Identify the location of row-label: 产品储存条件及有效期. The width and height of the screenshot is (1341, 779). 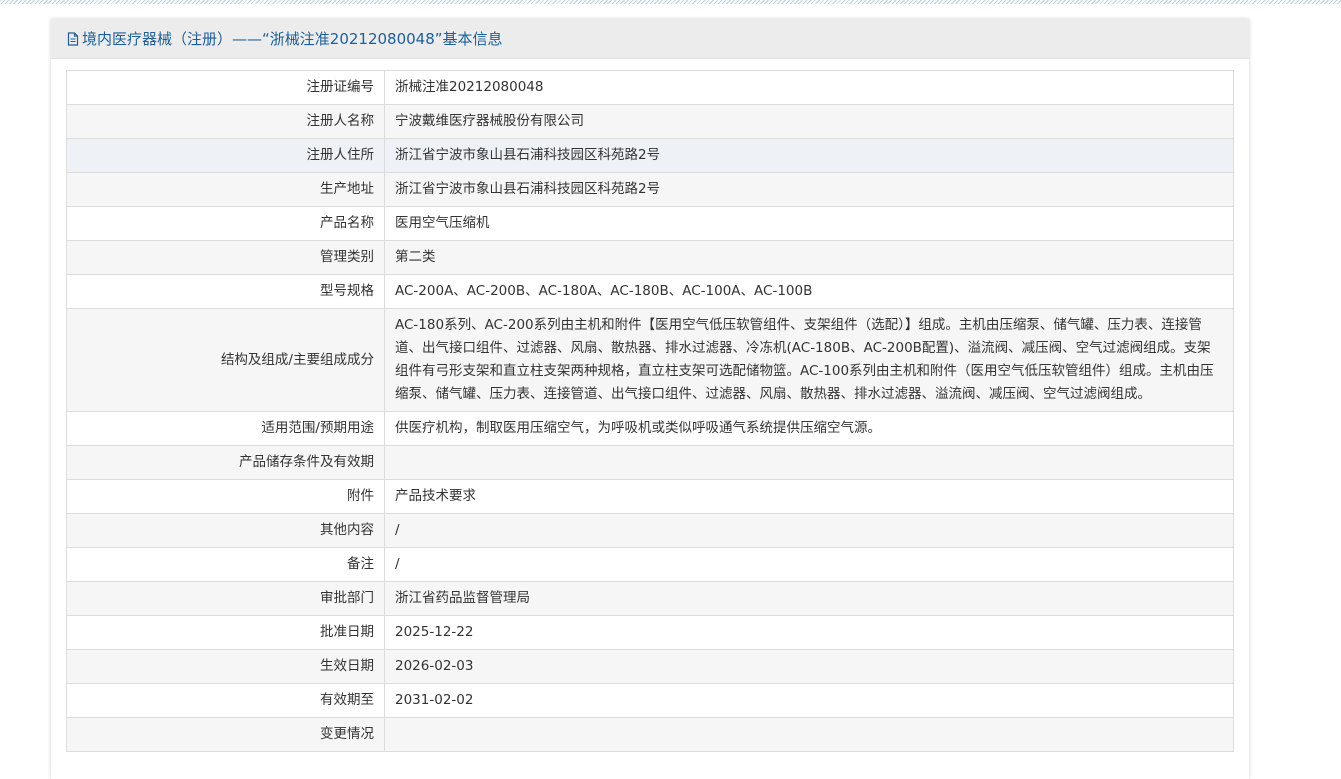
(225, 462).